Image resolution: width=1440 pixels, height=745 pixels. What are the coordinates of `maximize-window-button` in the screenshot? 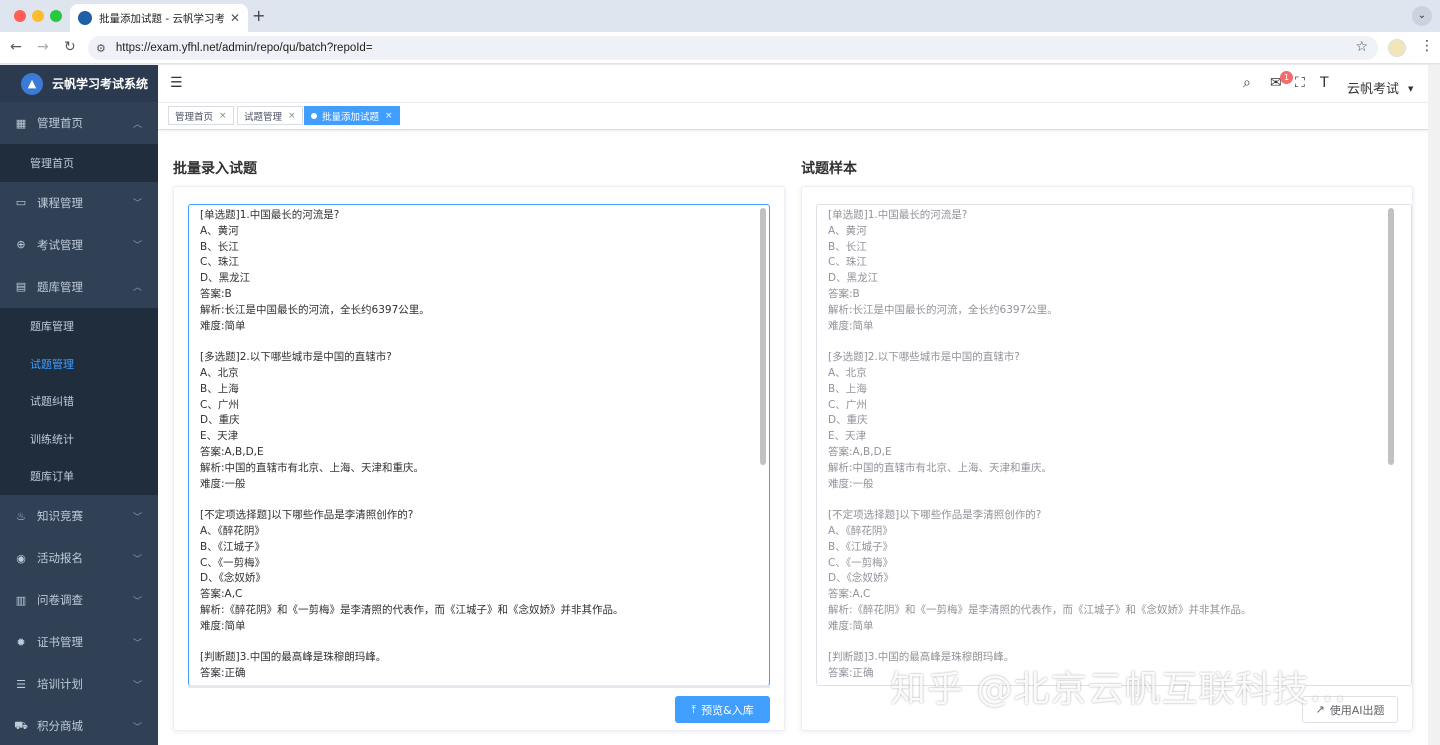 It's located at (56, 16).